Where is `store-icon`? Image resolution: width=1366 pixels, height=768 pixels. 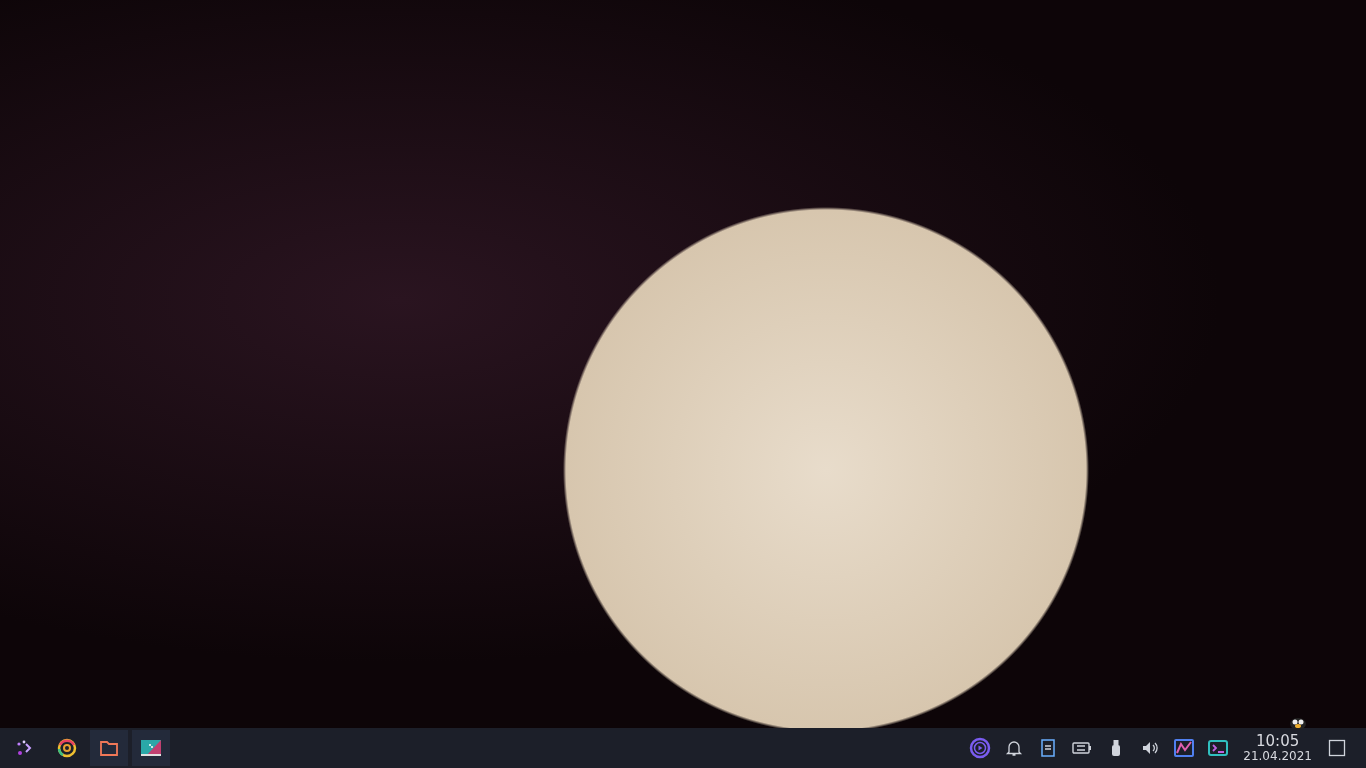 store-icon is located at coordinates (151, 748).